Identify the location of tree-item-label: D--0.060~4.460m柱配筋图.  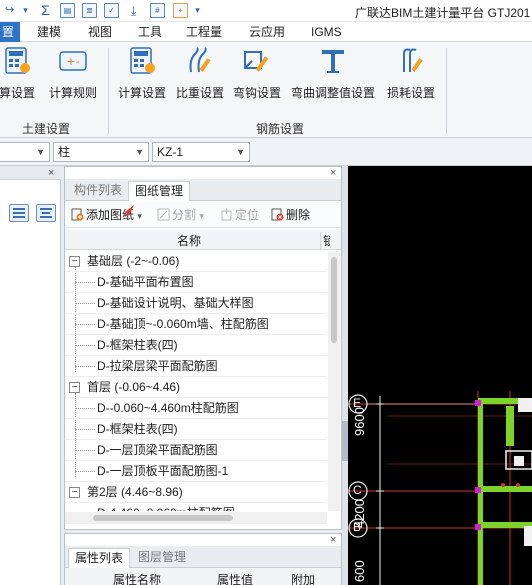
(168, 408).